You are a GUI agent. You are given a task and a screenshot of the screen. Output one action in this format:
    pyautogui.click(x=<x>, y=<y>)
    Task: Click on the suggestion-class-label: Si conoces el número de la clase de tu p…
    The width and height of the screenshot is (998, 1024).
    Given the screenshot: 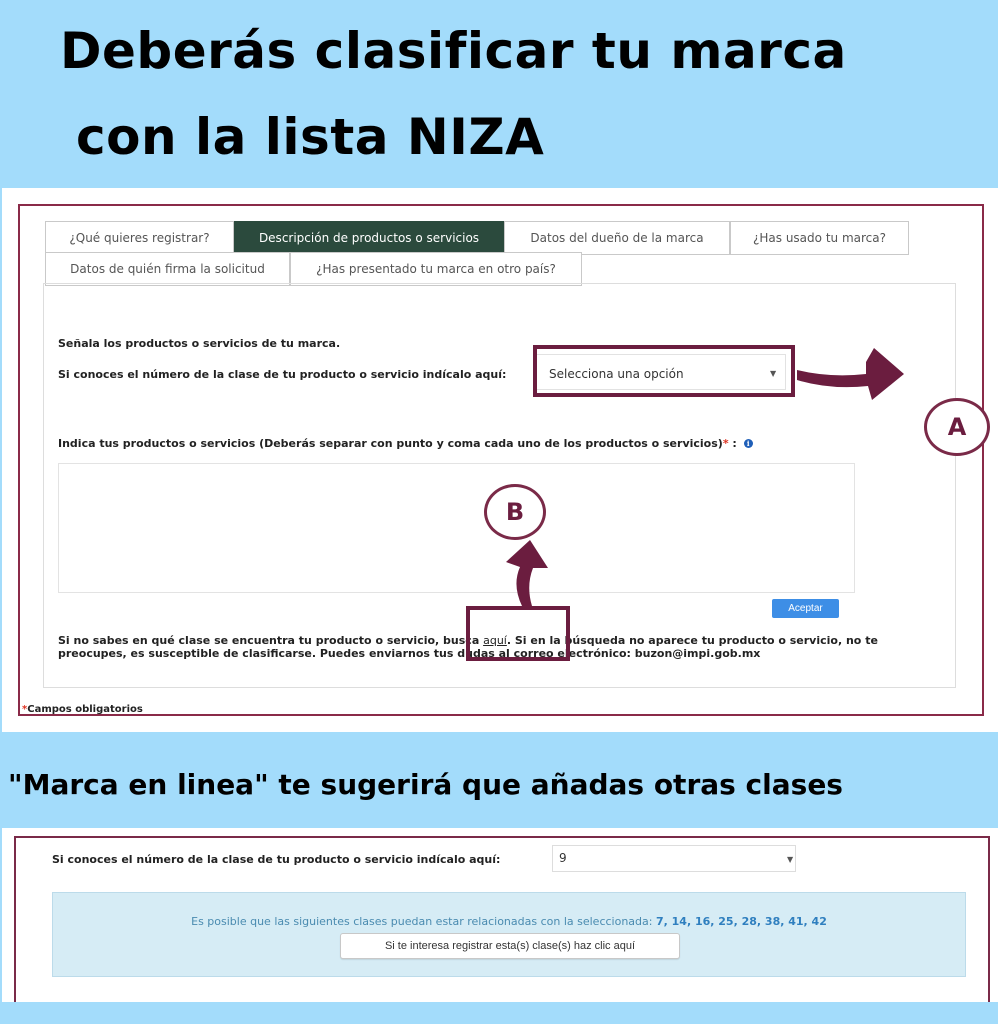 What is the action you would take?
    pyautogui.click(x=276, y=859)
    